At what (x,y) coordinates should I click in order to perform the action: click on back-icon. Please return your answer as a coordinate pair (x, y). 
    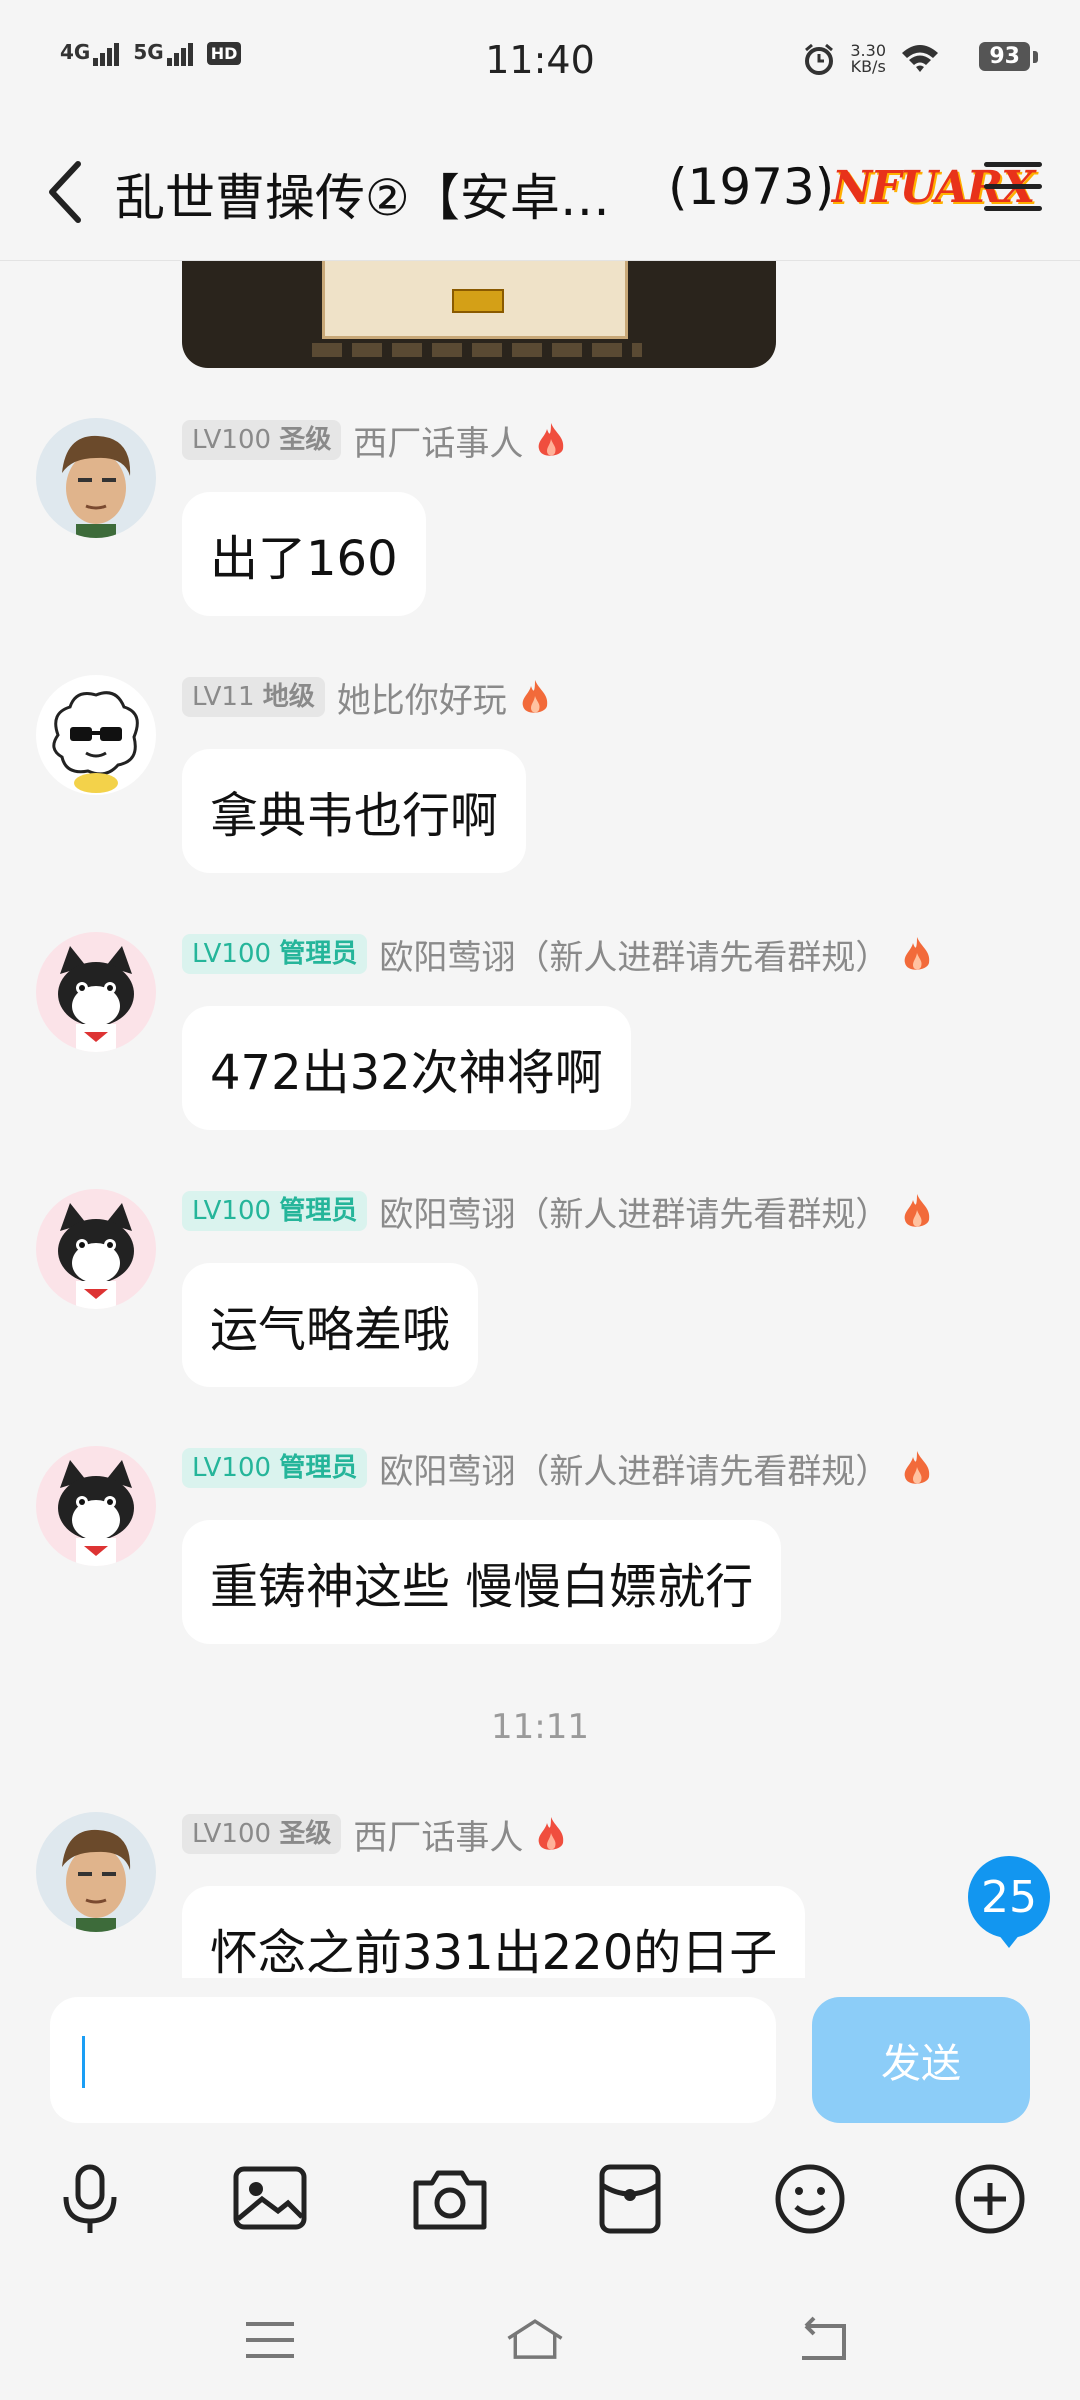
    Looking at the image, I should click on (822, 2340).